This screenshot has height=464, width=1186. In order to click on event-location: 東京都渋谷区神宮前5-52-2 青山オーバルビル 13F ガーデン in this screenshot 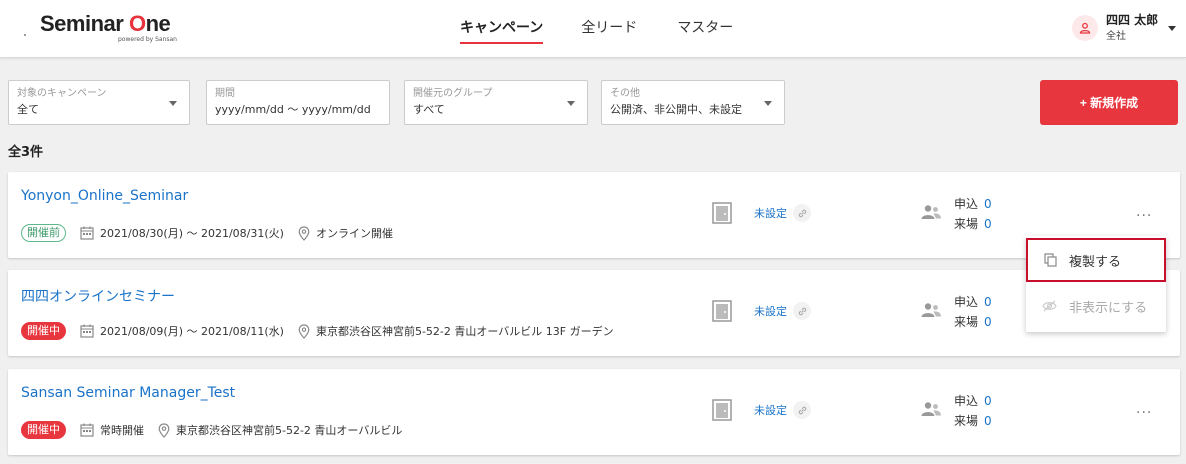, I will do `click(464, 331)`.